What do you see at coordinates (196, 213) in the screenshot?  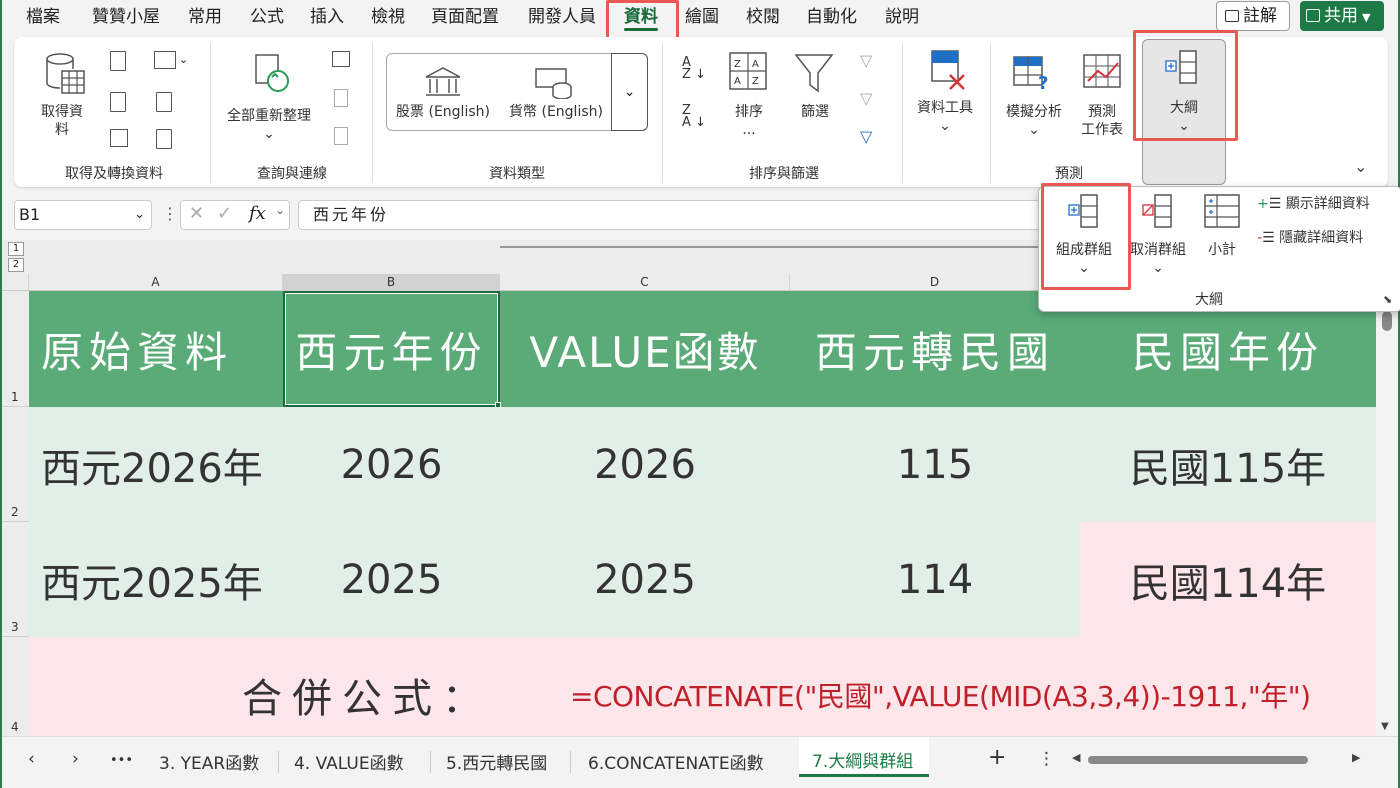 I see `cancel-icon: ✕` at bounding box center [196, 213].